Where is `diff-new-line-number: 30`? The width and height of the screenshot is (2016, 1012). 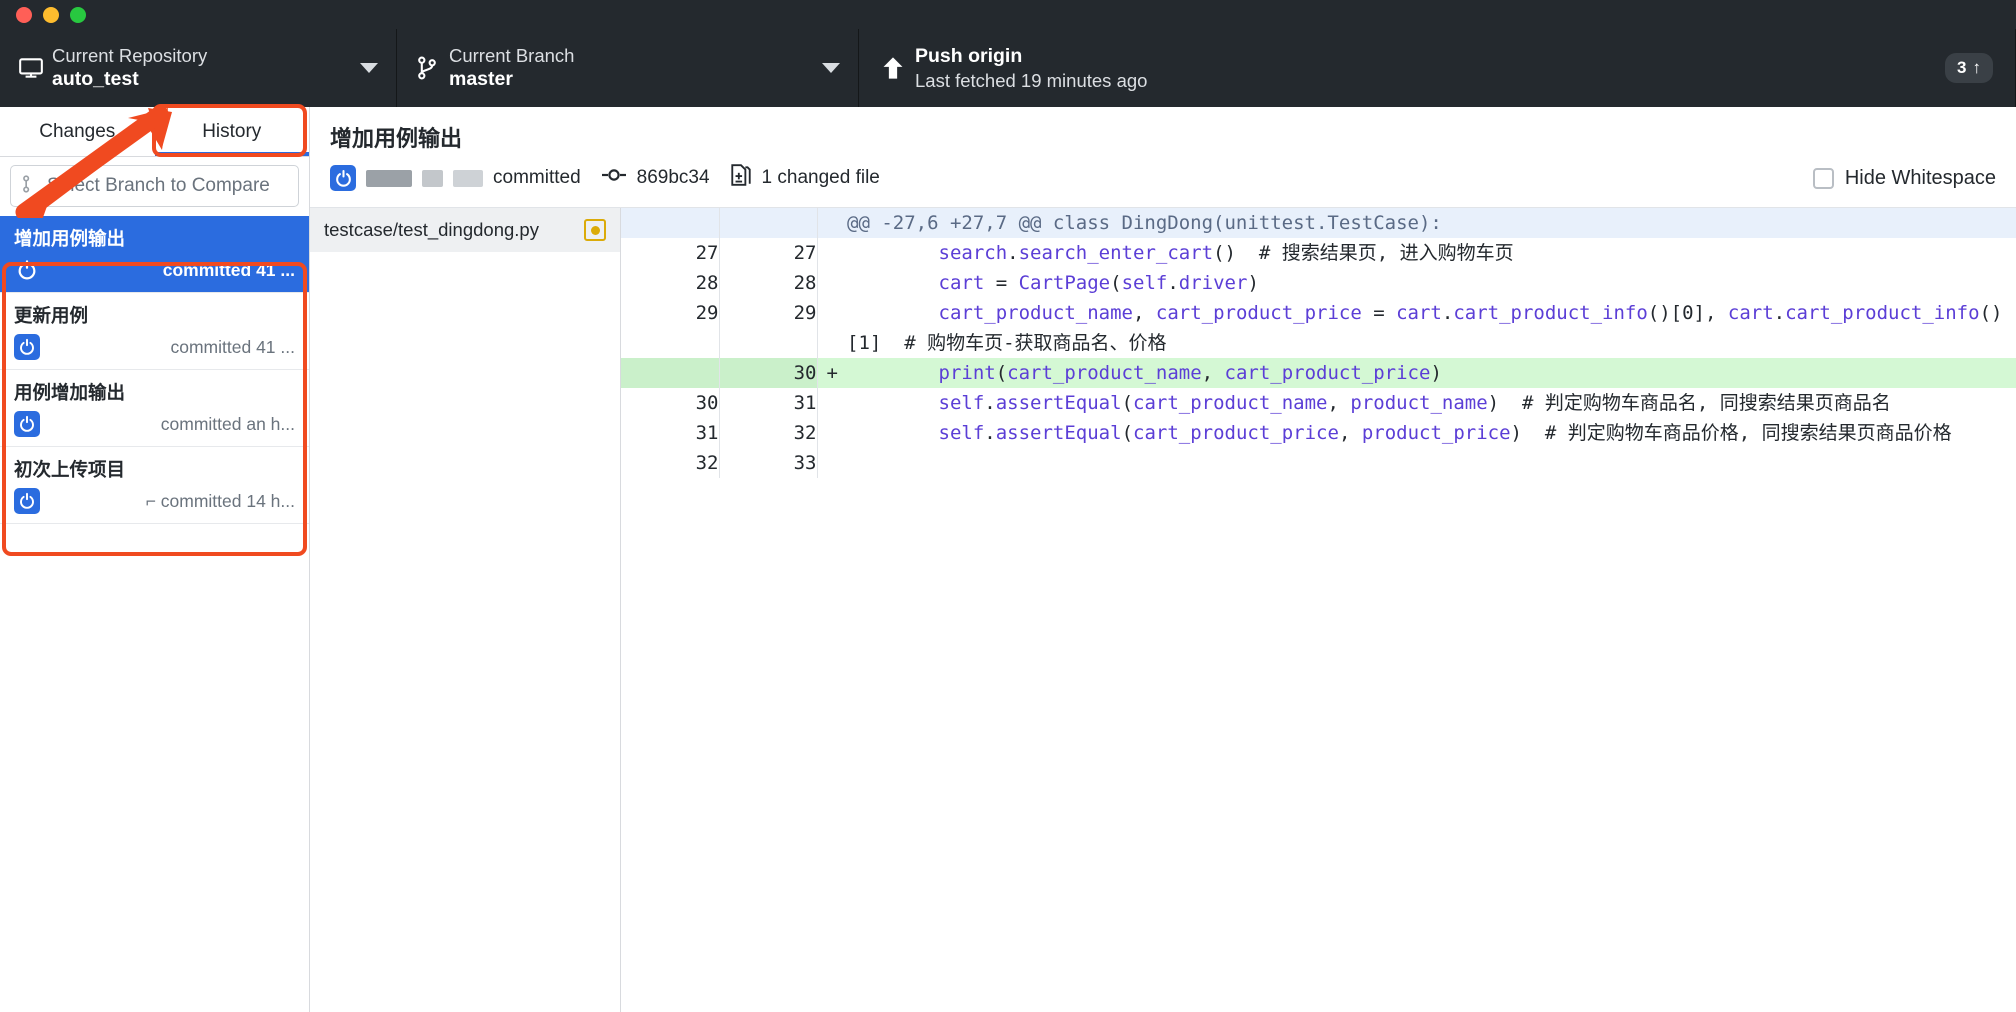
diff-new-line-number: 30 is located at coordinates (768, 373).